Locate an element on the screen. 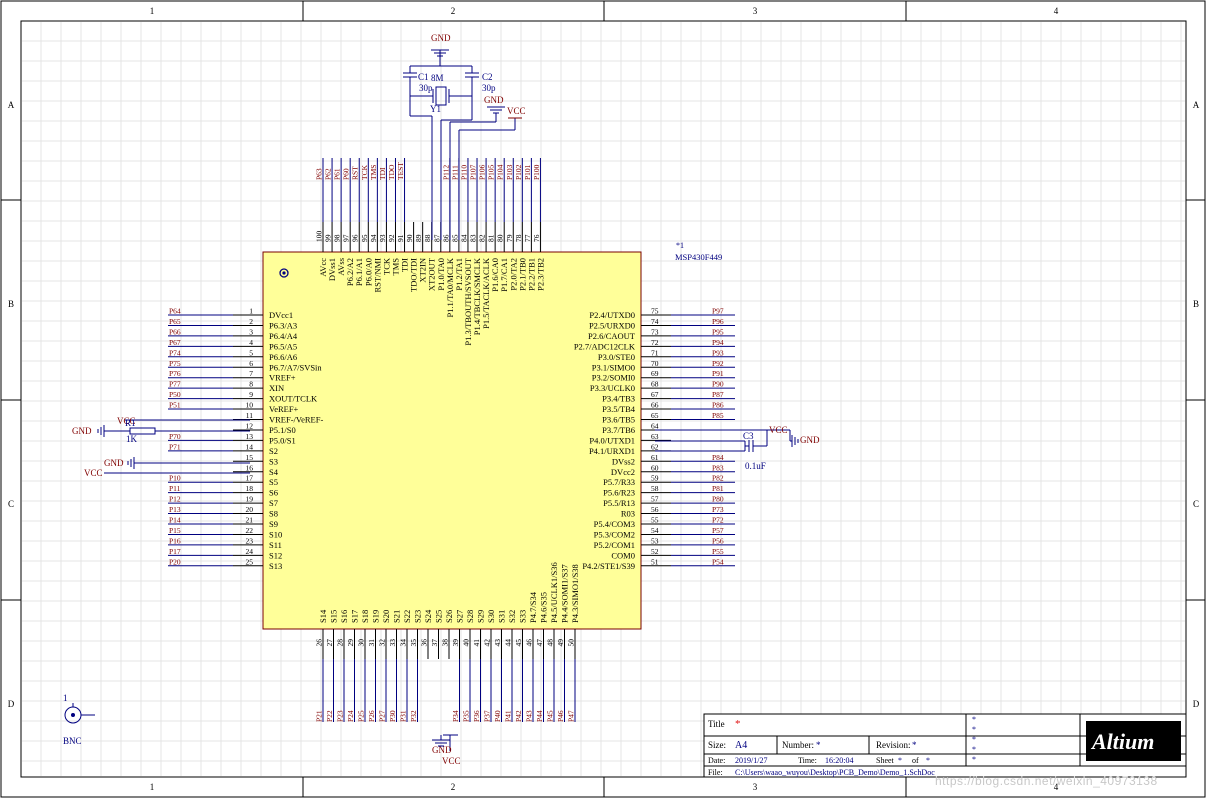 The height and width of the screenshot is (805, 1207). r1-value: 1K is located at coordinates (132, 439).